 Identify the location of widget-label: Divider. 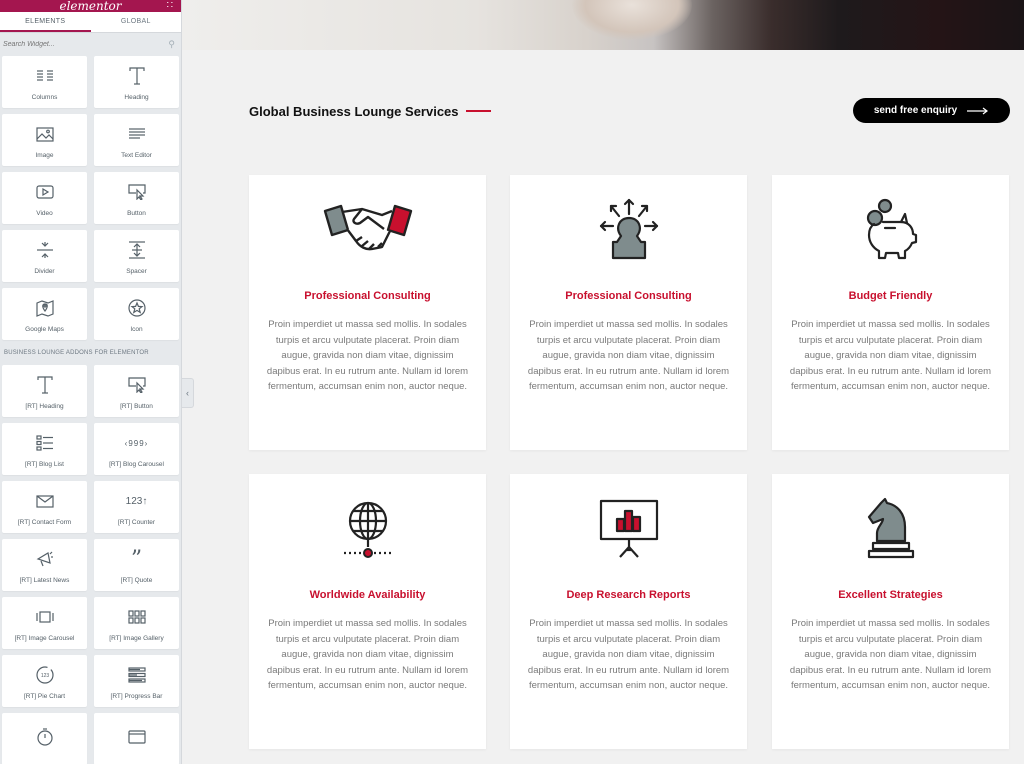
(44, 271).